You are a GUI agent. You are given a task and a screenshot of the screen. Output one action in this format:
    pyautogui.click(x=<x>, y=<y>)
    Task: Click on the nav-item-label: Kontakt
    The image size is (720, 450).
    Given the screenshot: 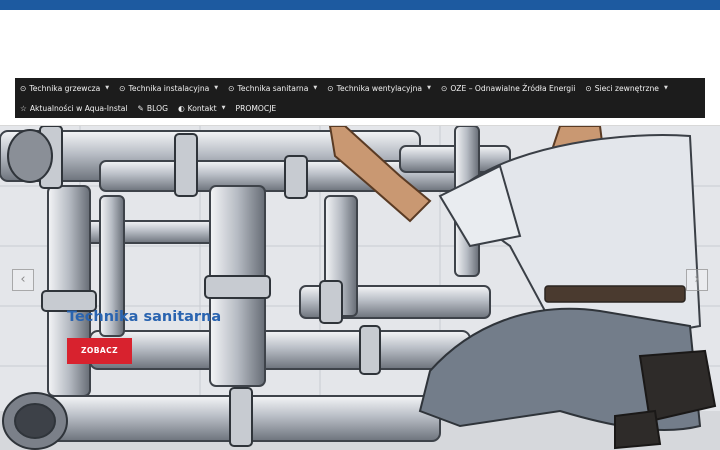 What is the action you would take?
    pyautogui.click(x=202, y=108)
    